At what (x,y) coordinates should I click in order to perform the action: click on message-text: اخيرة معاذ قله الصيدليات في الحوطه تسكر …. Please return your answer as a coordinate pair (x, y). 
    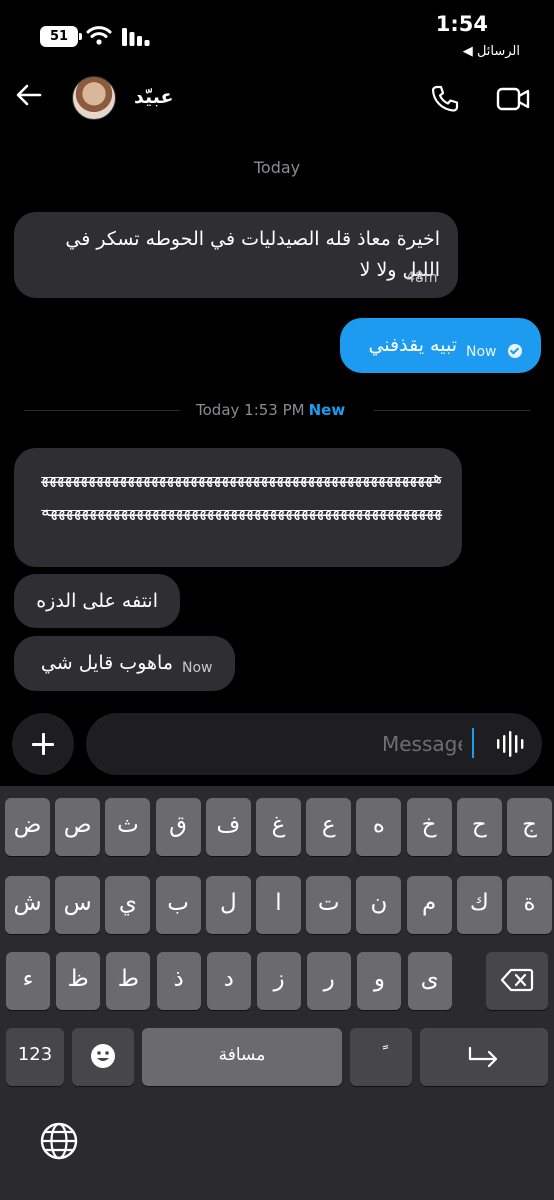
    Looking at the image, I should click on (252, 254).